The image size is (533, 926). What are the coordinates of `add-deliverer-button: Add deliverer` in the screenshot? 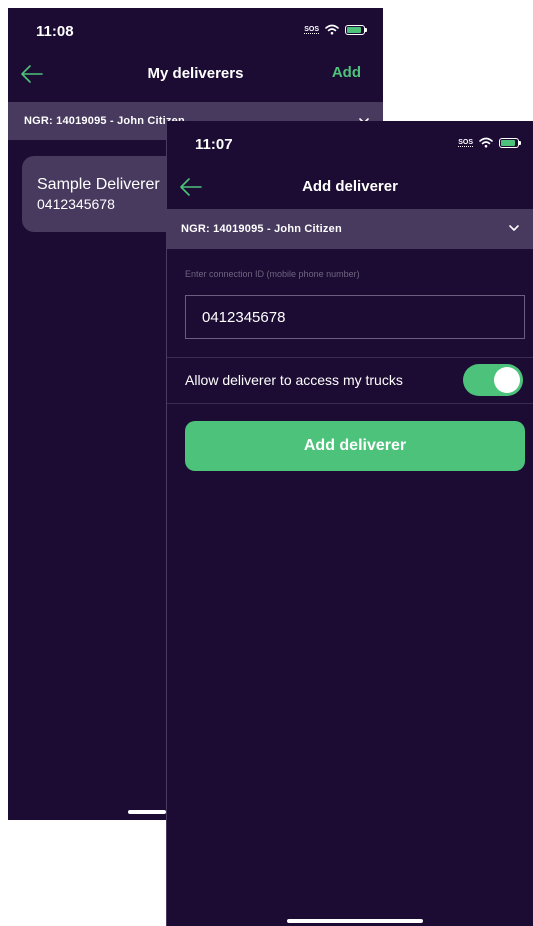 It's located at (355, 446).